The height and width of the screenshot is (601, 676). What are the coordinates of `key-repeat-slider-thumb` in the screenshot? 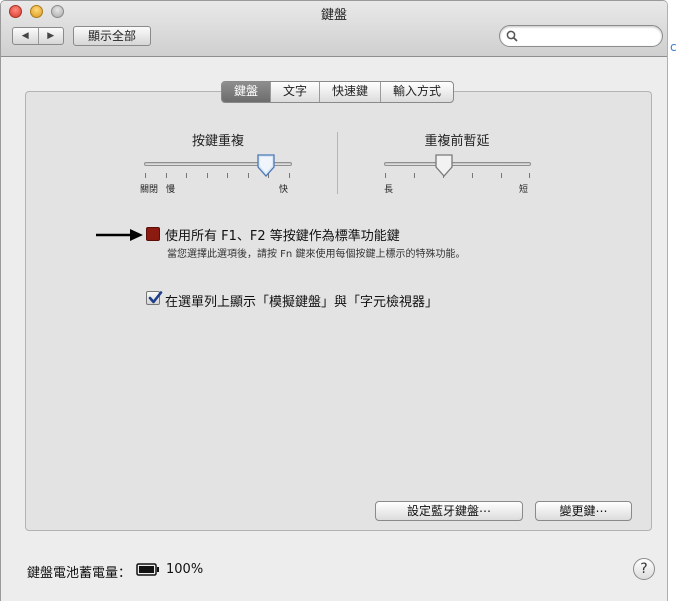 It's located at (266, 166).